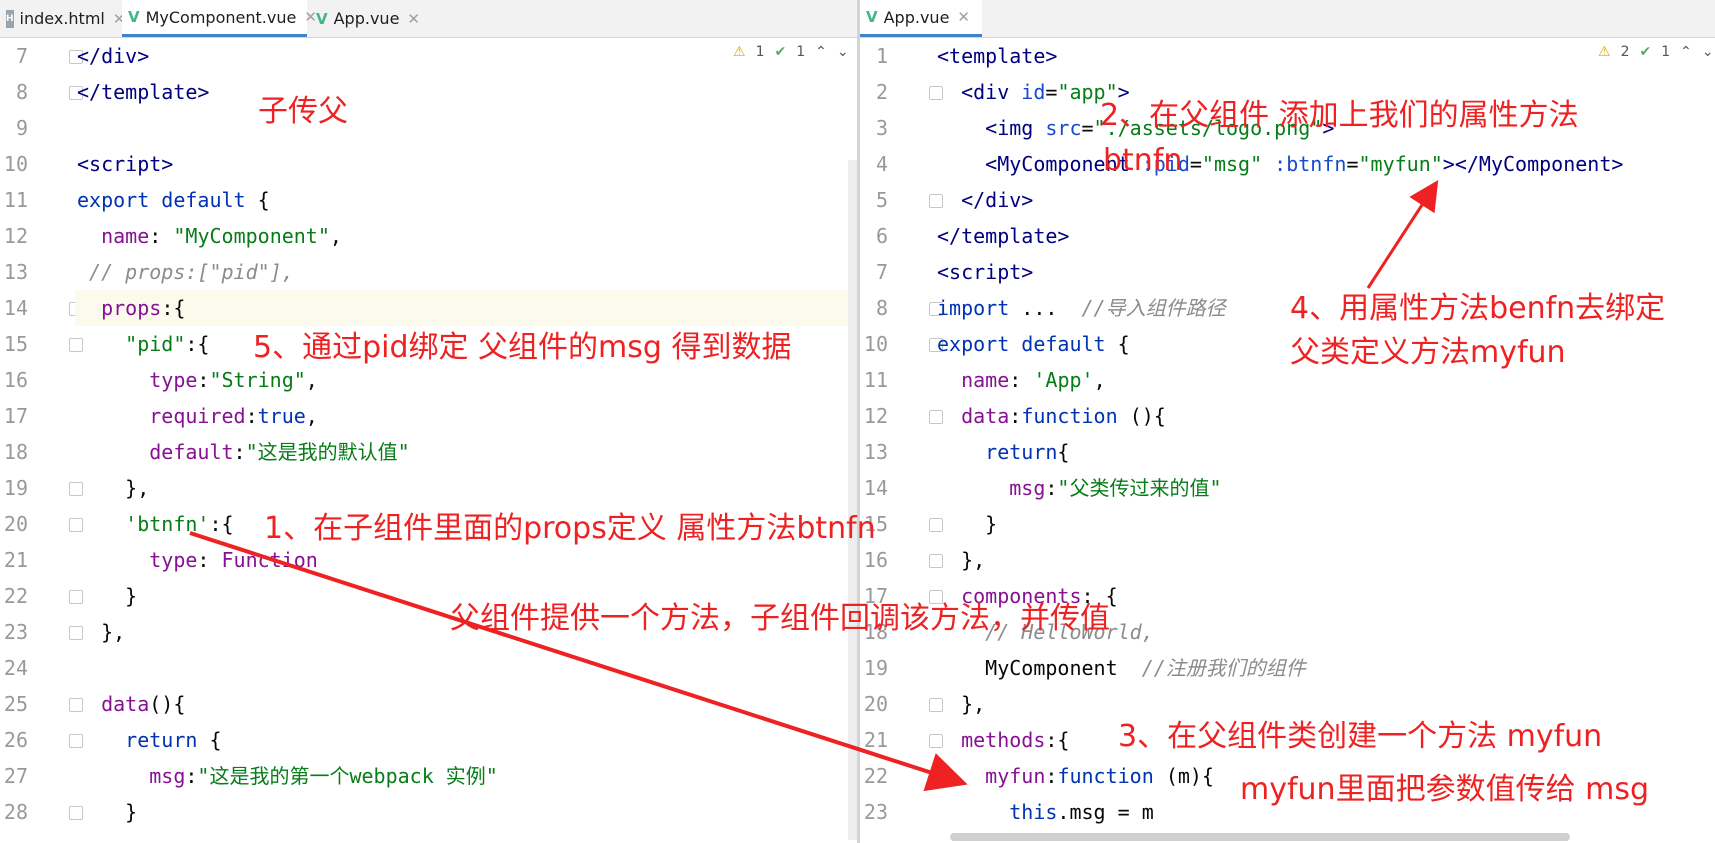 The height and width of the screenshot is (843, 1715). Describe the element at coordinates (852, 500) in the screenshot. I see `vertical-scrollbar` at that location.